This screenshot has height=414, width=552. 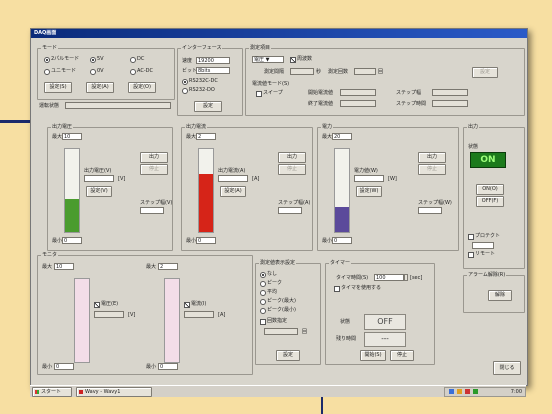 I want to click on mode-set-button-1: 設定(S), so click(x=58, y=87).